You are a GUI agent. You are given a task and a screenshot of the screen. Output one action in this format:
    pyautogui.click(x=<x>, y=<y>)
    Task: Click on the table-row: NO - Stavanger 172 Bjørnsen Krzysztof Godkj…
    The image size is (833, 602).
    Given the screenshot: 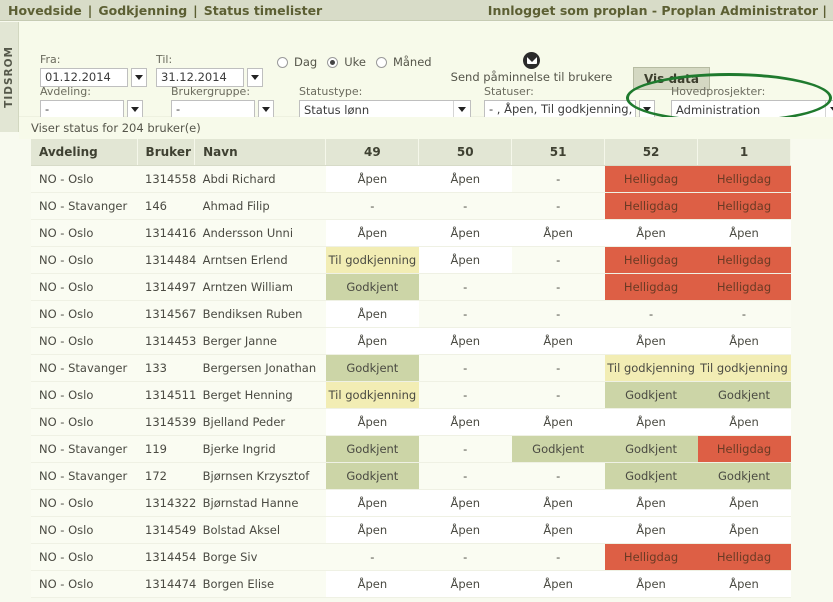 What is the action you would take?
    pyautogui.click(x=411, y=476)
    